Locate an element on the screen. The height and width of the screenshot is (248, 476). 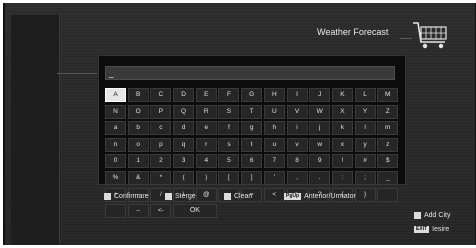
keyboard-key: [ is located at coordinates (229, 177).